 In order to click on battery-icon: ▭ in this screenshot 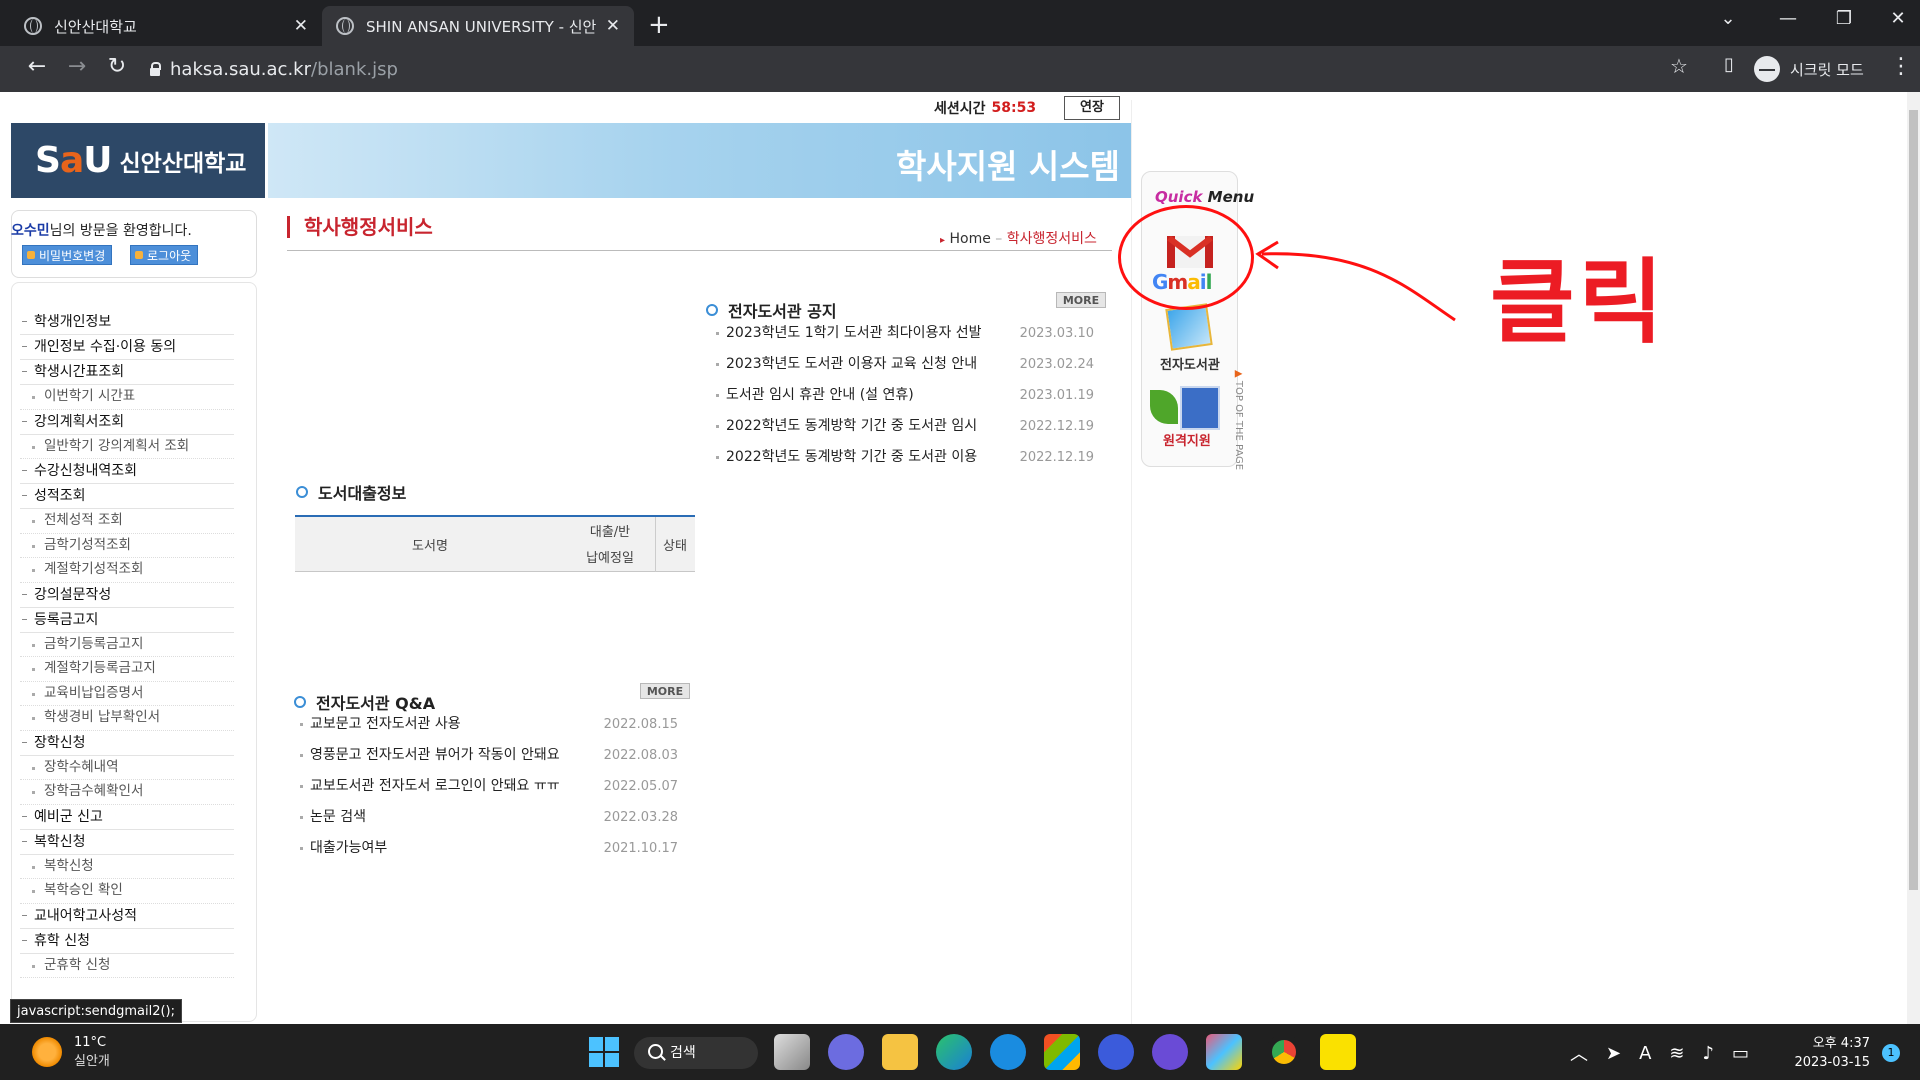, I will do `click(1740, 1053)`.